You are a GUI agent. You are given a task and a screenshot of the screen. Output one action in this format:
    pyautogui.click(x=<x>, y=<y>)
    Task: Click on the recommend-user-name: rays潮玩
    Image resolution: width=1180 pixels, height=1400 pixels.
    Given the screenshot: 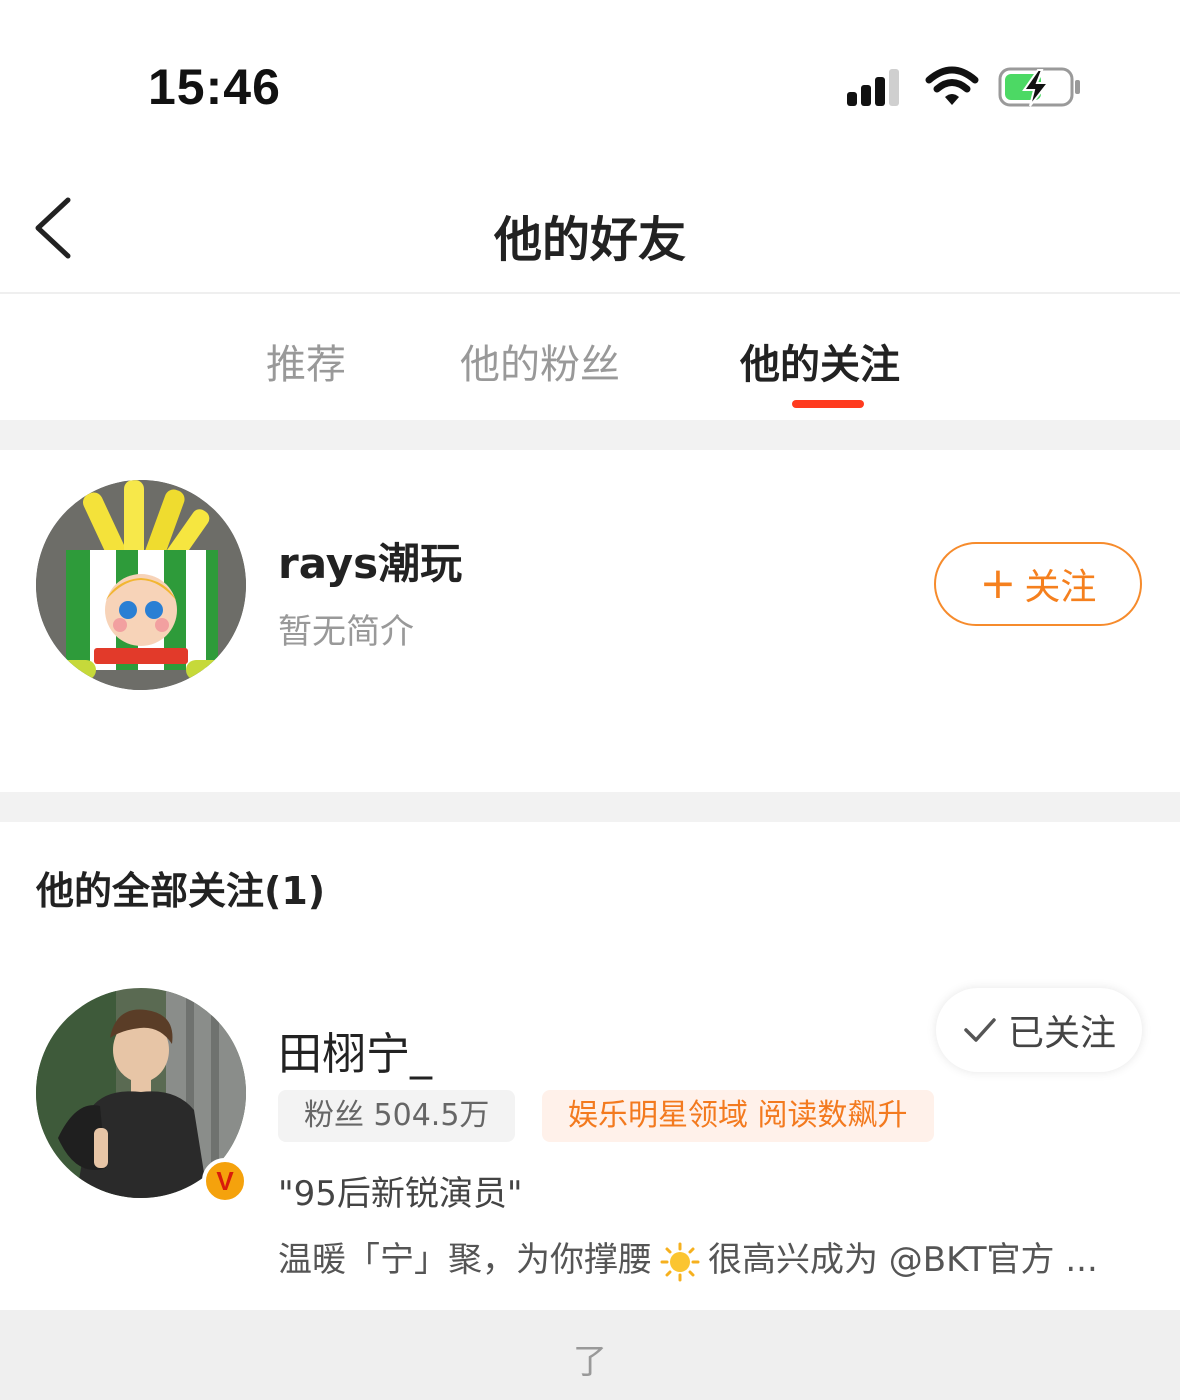 What is the action you would take?
    pyautogui.click(x=370, y=560)
    